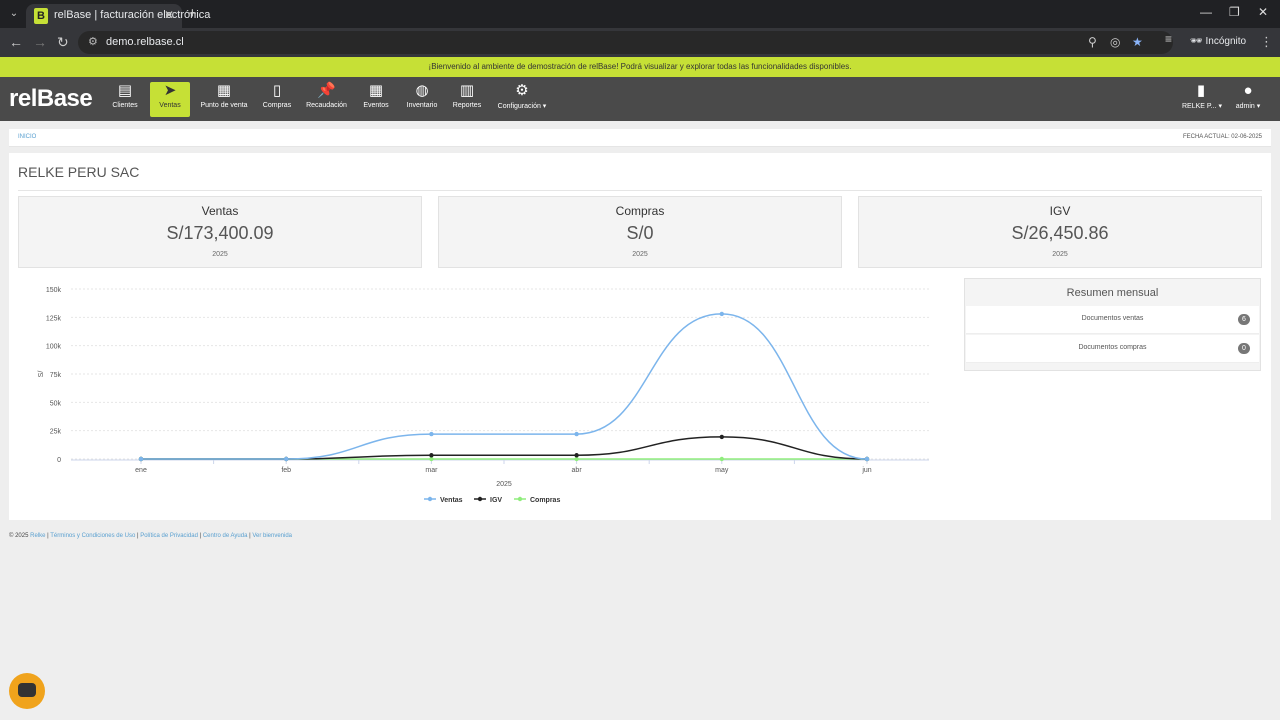 Image resolution: width=1280 pixels, height=720 pixels. I want to click on url-field: ⚙ demo.relbase.cl ⚲ ◎ ★, so click(625, 42).